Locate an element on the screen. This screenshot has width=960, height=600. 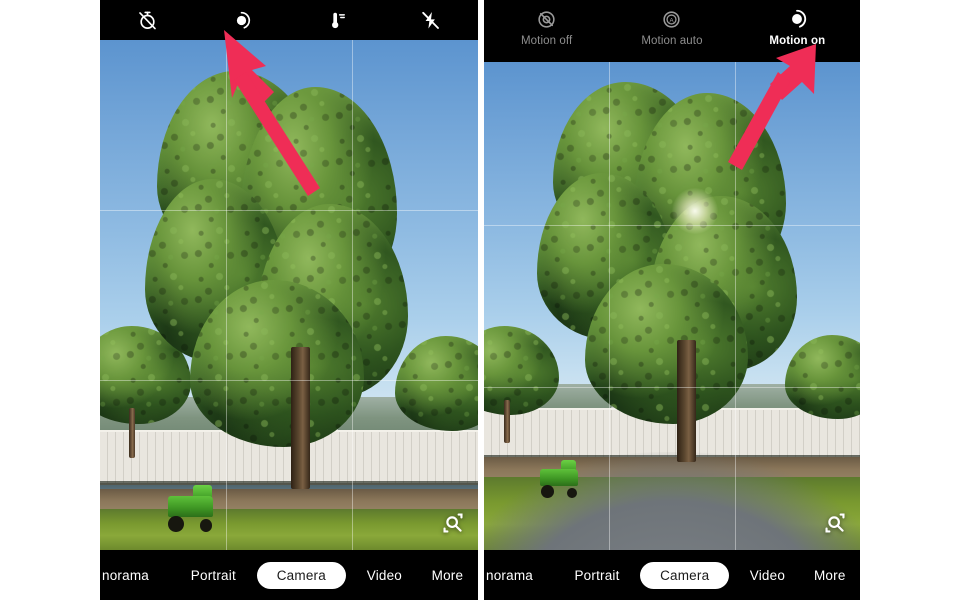
right-mode-selector: norama Portrait Camera Video More is located at coordinates (672, 575).